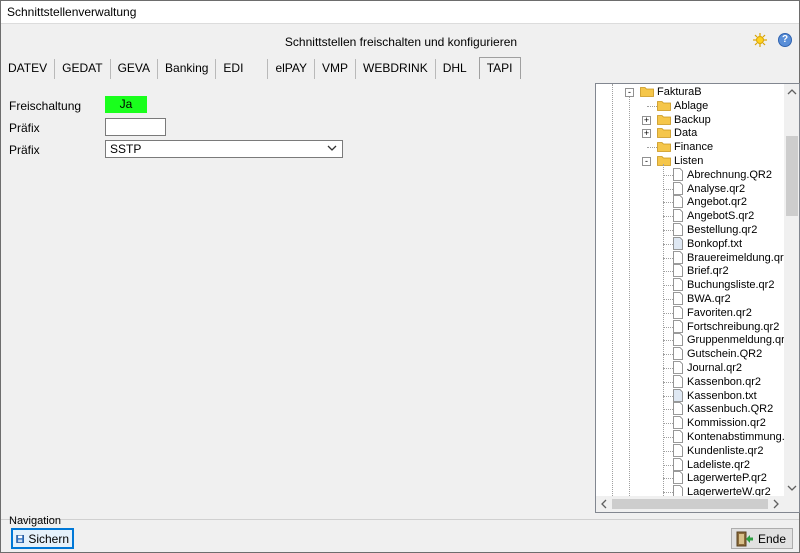 Image resolution: width=800 pixels, height=553 pixels. Describe the element at coordinates (690, 106) in the screenshot. I see `tree-item-folder: Ablage` at that location.